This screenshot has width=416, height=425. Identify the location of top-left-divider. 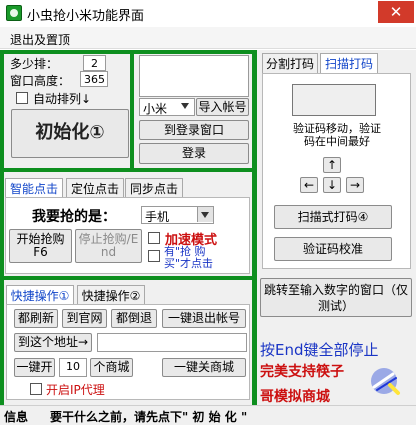
(132, 111).